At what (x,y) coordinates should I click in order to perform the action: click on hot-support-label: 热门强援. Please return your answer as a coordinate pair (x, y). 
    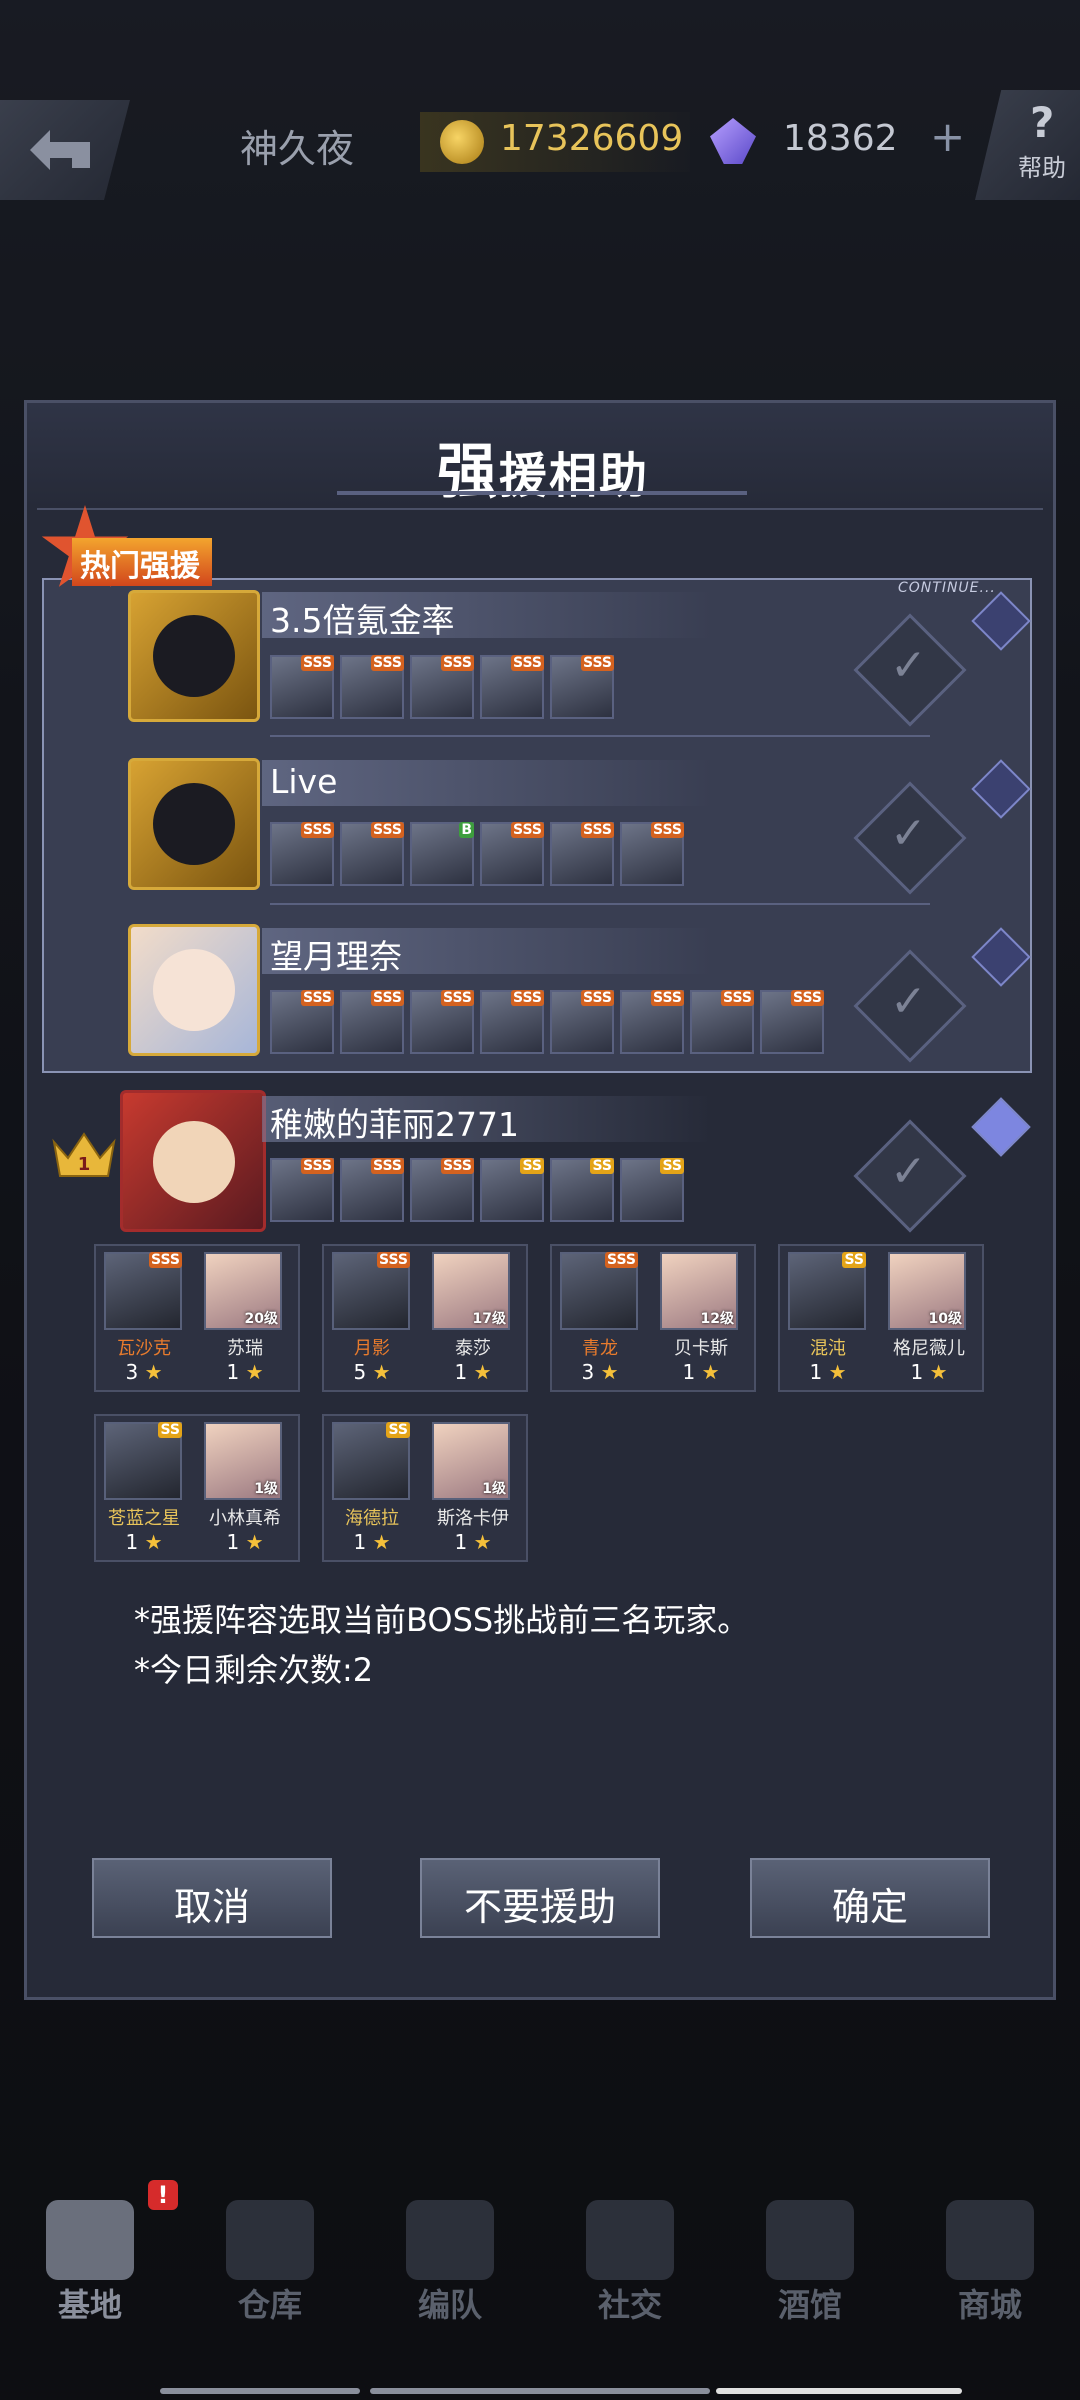
    Looking at the image, I should click on (140, 566).